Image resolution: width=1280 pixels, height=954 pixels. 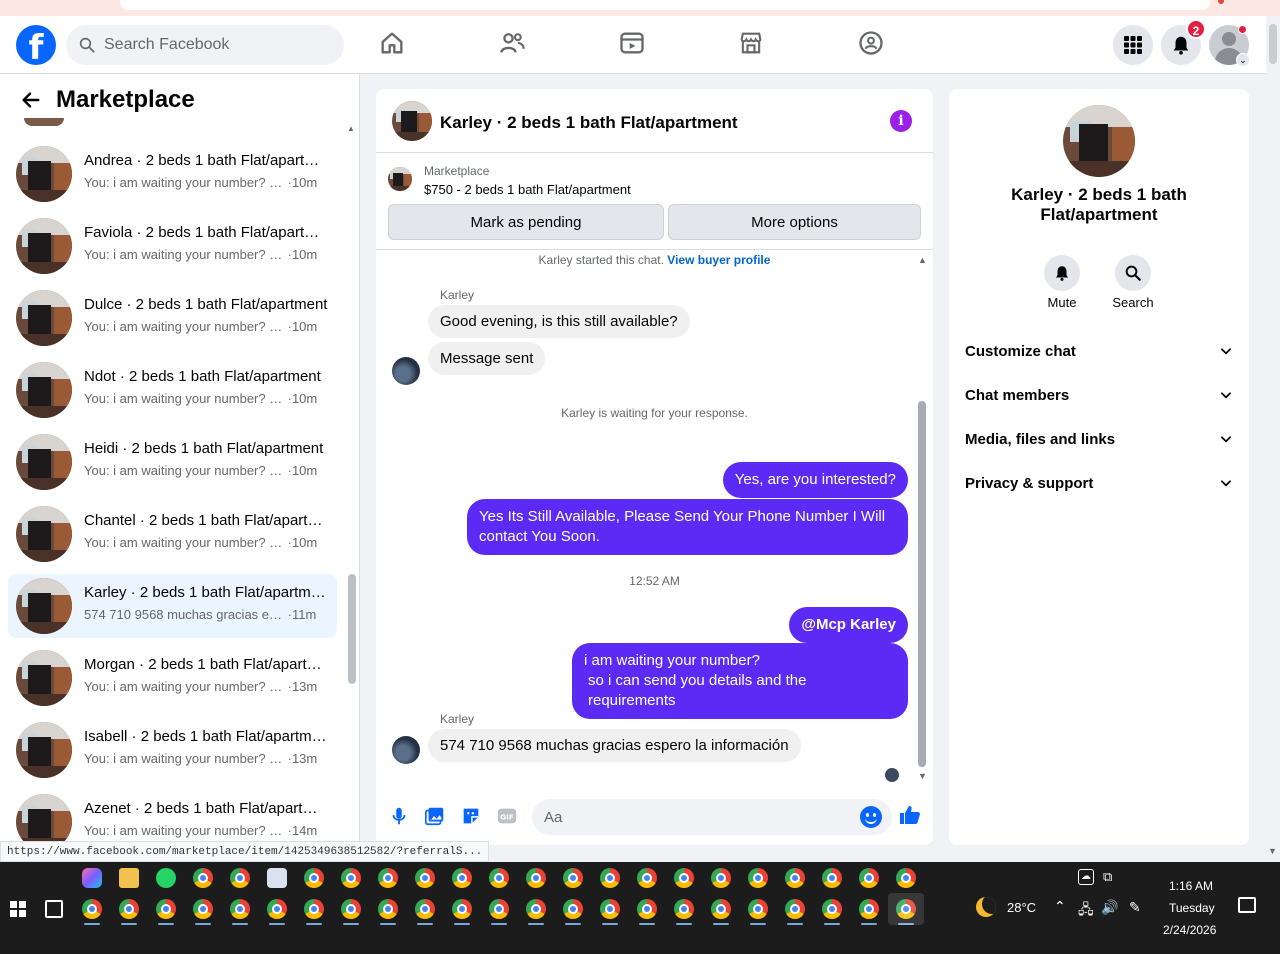 I want to click on copilot-icon, so click(x=92, y=878).